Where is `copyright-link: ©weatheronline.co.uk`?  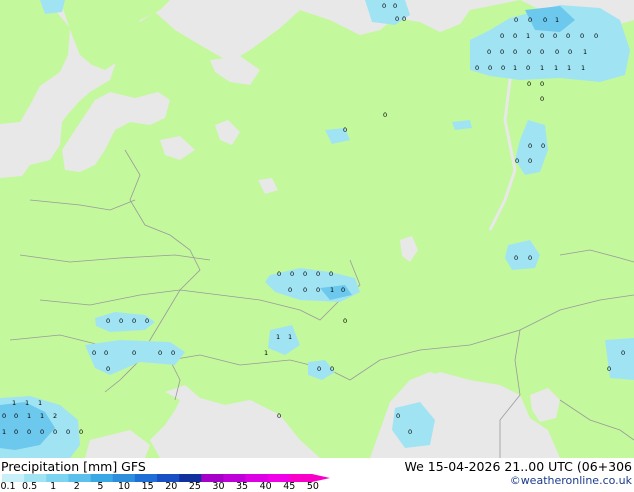 copyright-link: ©weatheronline.co.uk is located at coordinates (571, 480).